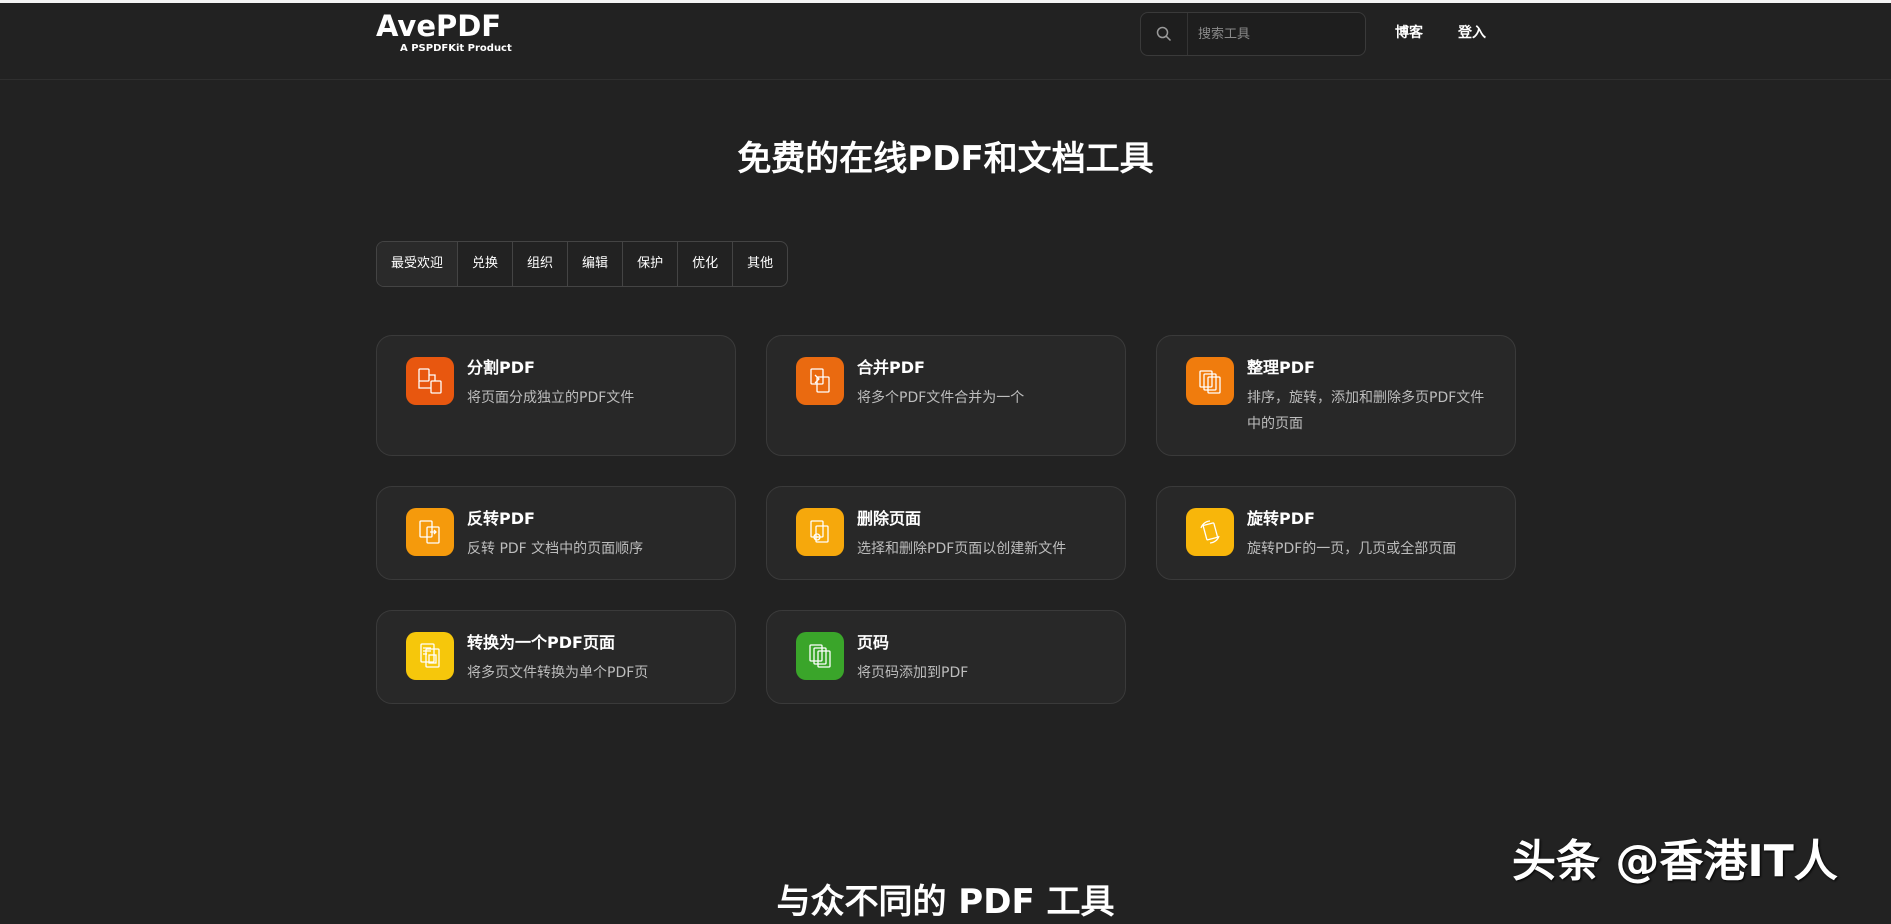 The height and width of the screenshot is (924, 1891). What do you see at coordinates (1352, 549) in the screenshot?
I see `card-description: 旋转PDF的一页，几页或全部页面` at bounding box center [1352, 549].